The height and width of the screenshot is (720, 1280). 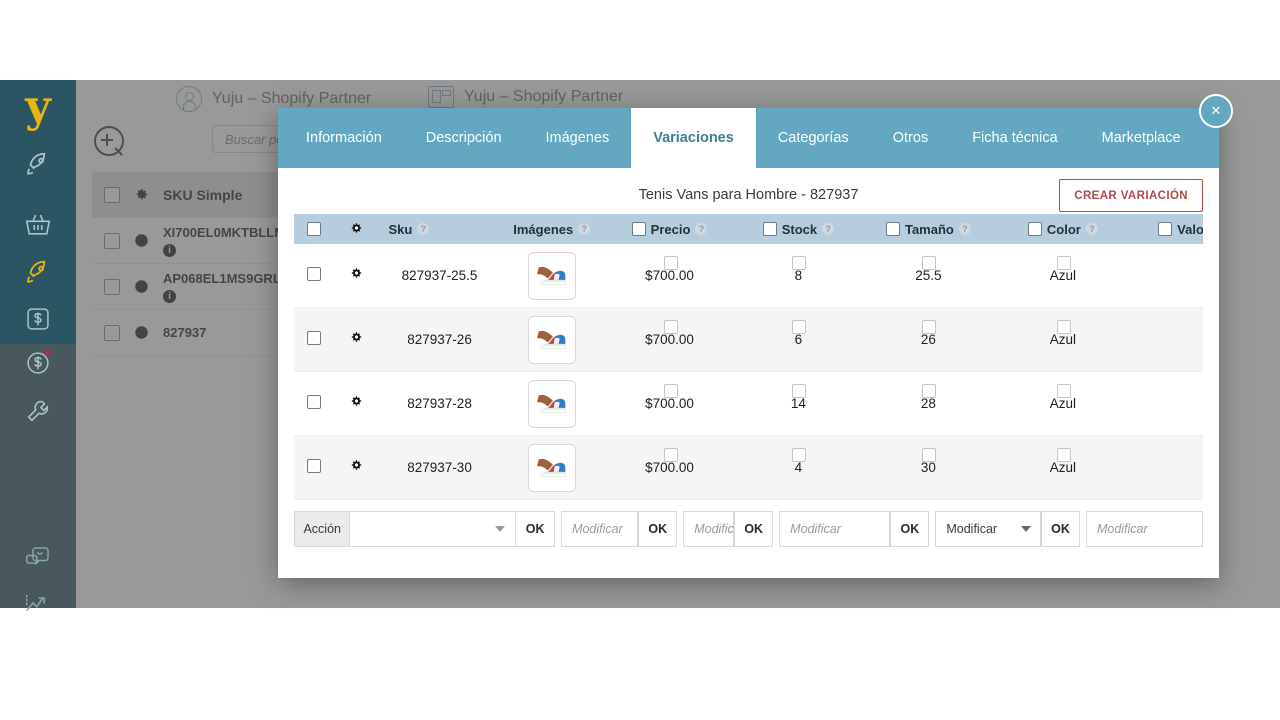 I want to click on action-ok-button: OK, so click(x=536, y=529).